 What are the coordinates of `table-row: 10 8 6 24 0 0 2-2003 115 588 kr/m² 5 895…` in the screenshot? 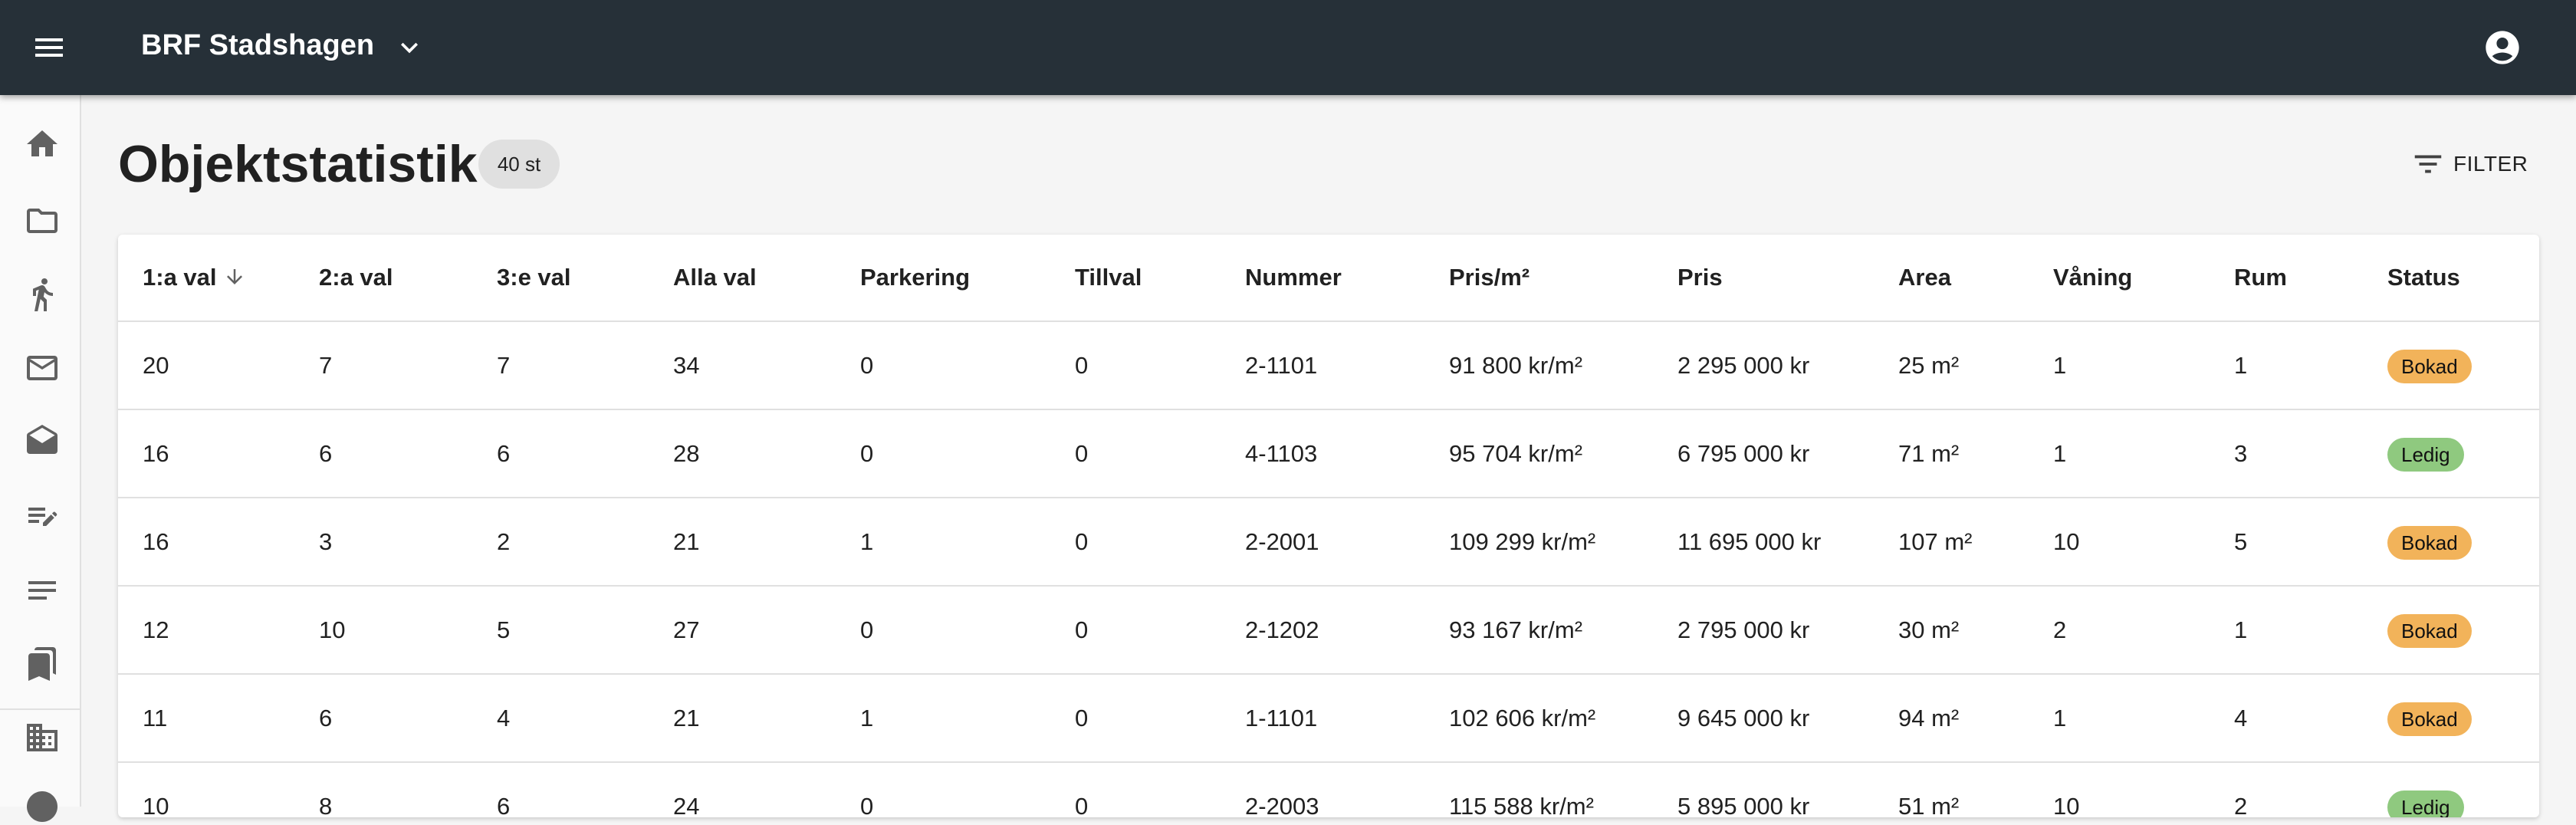 It's located at (1328, 790).